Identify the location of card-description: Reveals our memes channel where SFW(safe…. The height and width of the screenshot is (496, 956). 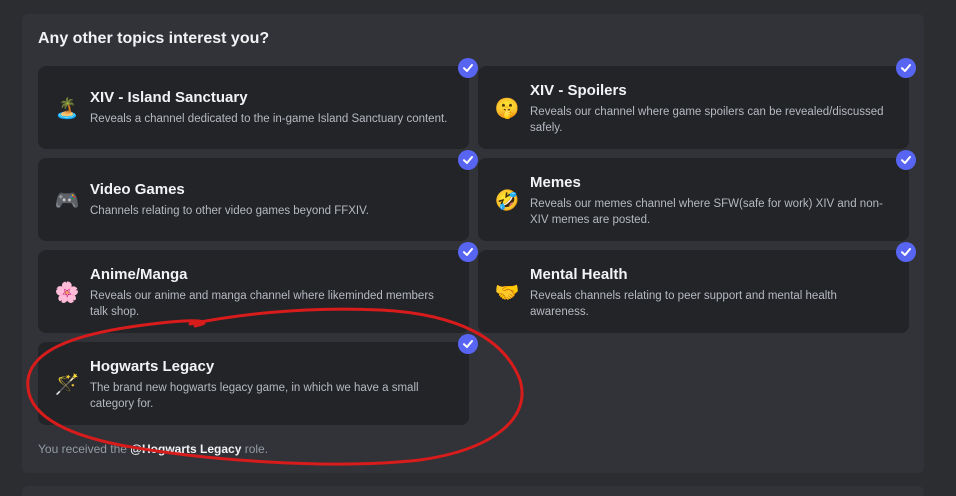
(706, 212).